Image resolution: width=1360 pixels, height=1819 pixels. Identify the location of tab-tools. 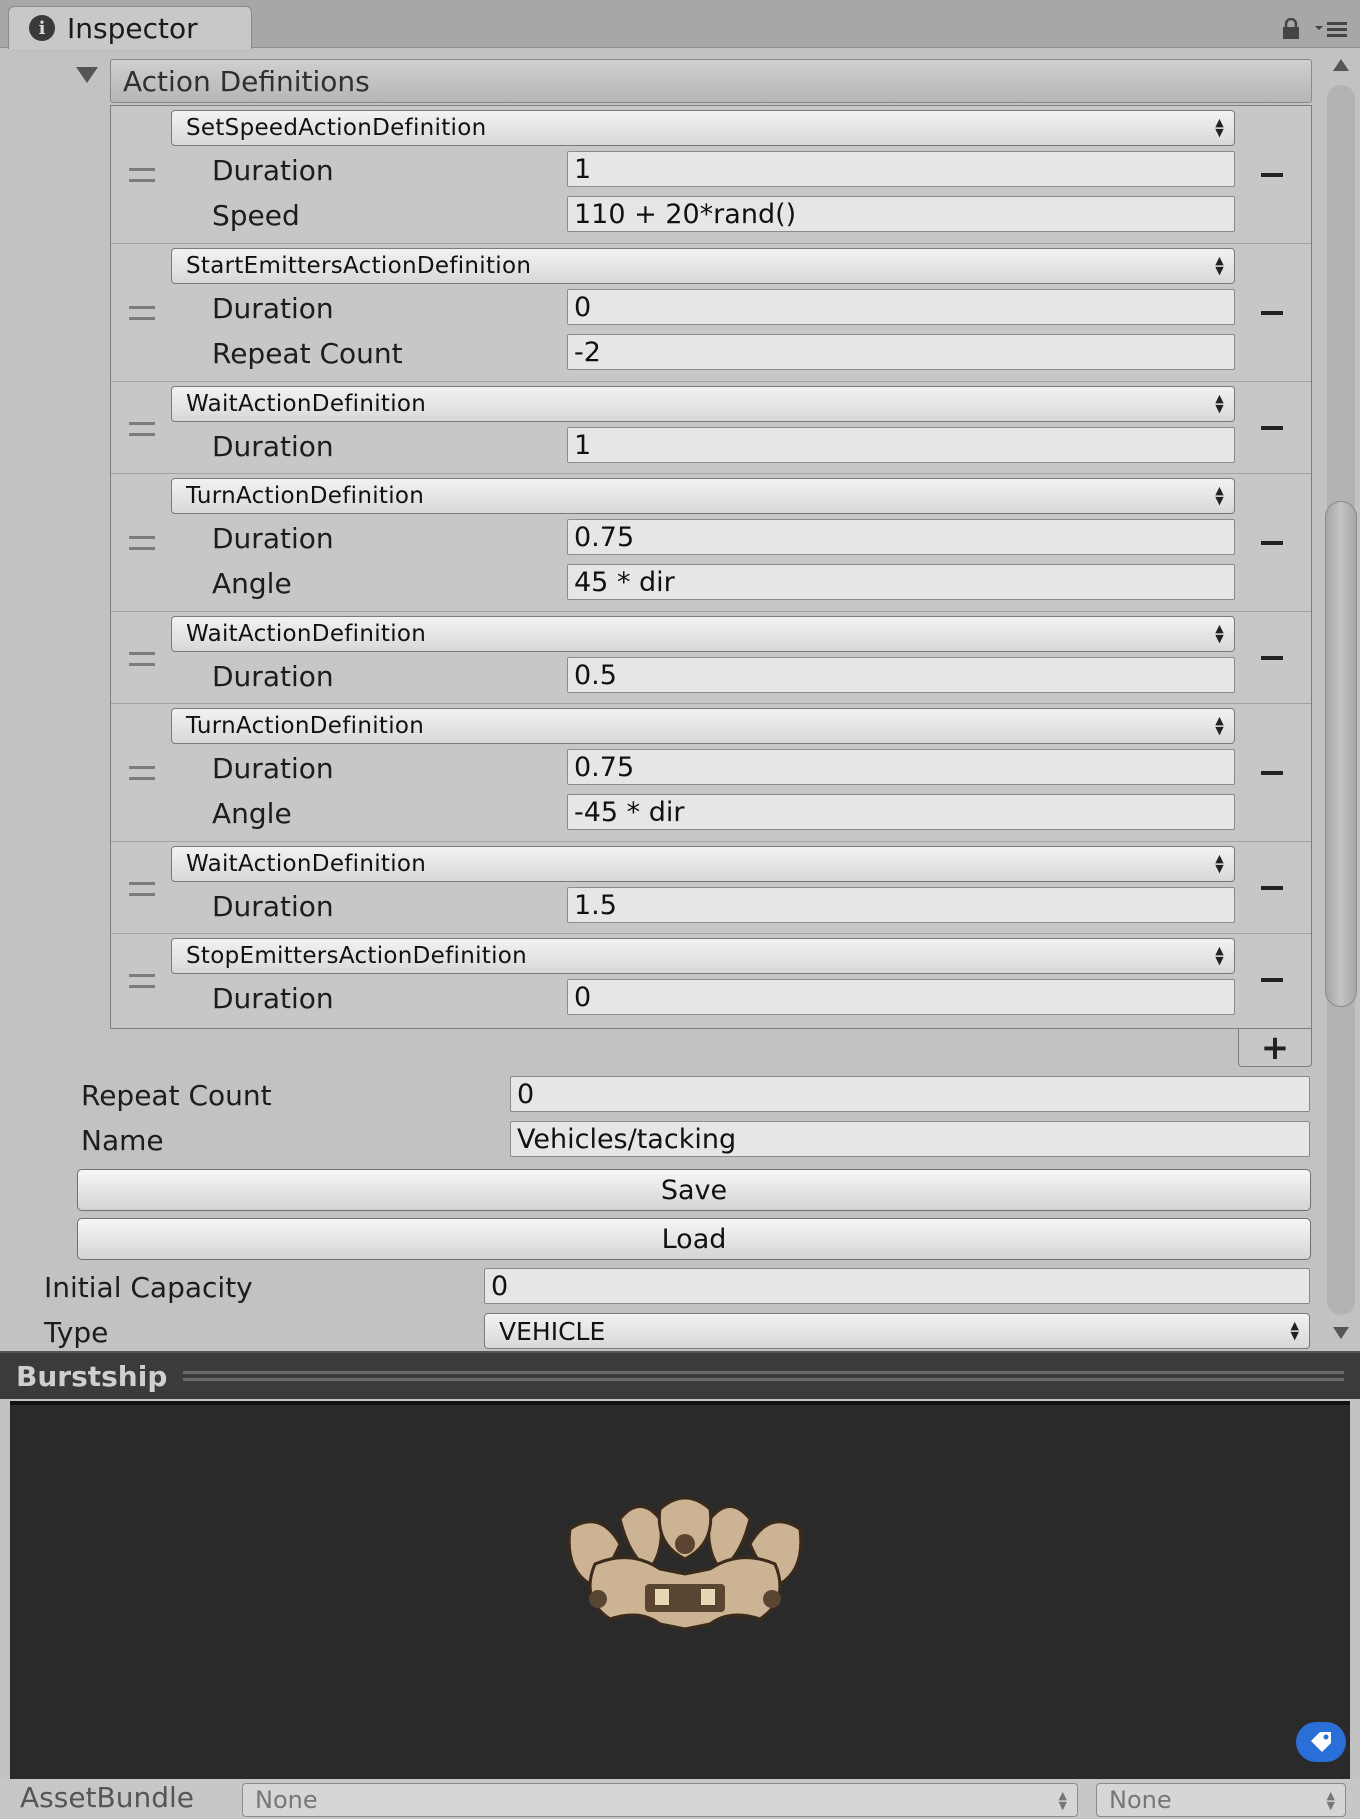
(1315, 29).